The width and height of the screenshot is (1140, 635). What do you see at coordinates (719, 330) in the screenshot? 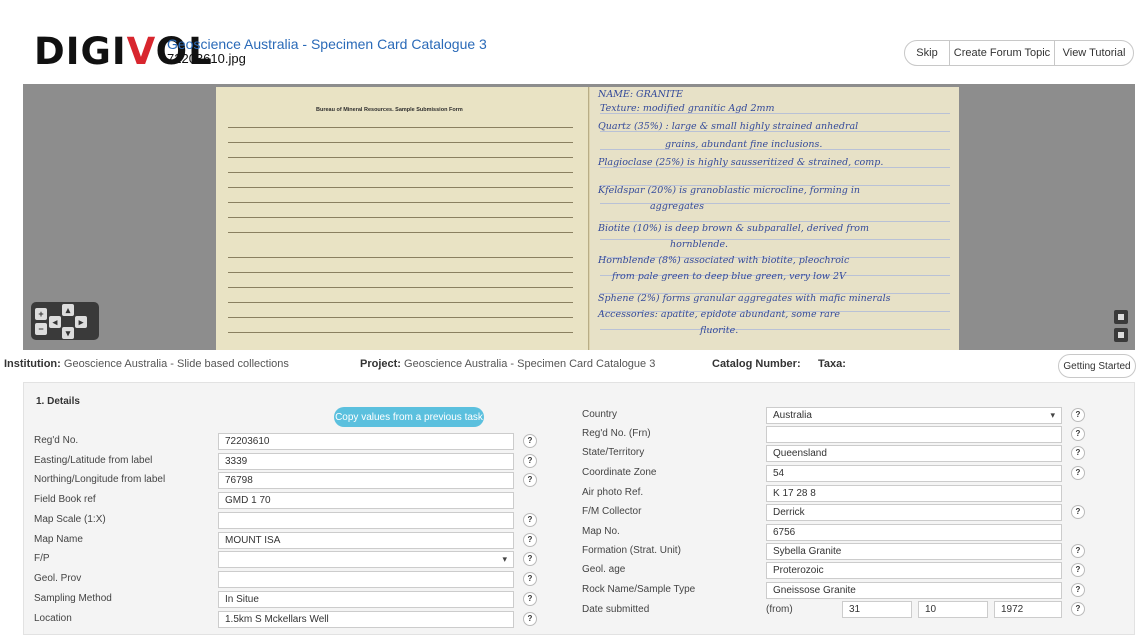
I see `note-line-14: fluorite.` at bounding box center [719, 330].